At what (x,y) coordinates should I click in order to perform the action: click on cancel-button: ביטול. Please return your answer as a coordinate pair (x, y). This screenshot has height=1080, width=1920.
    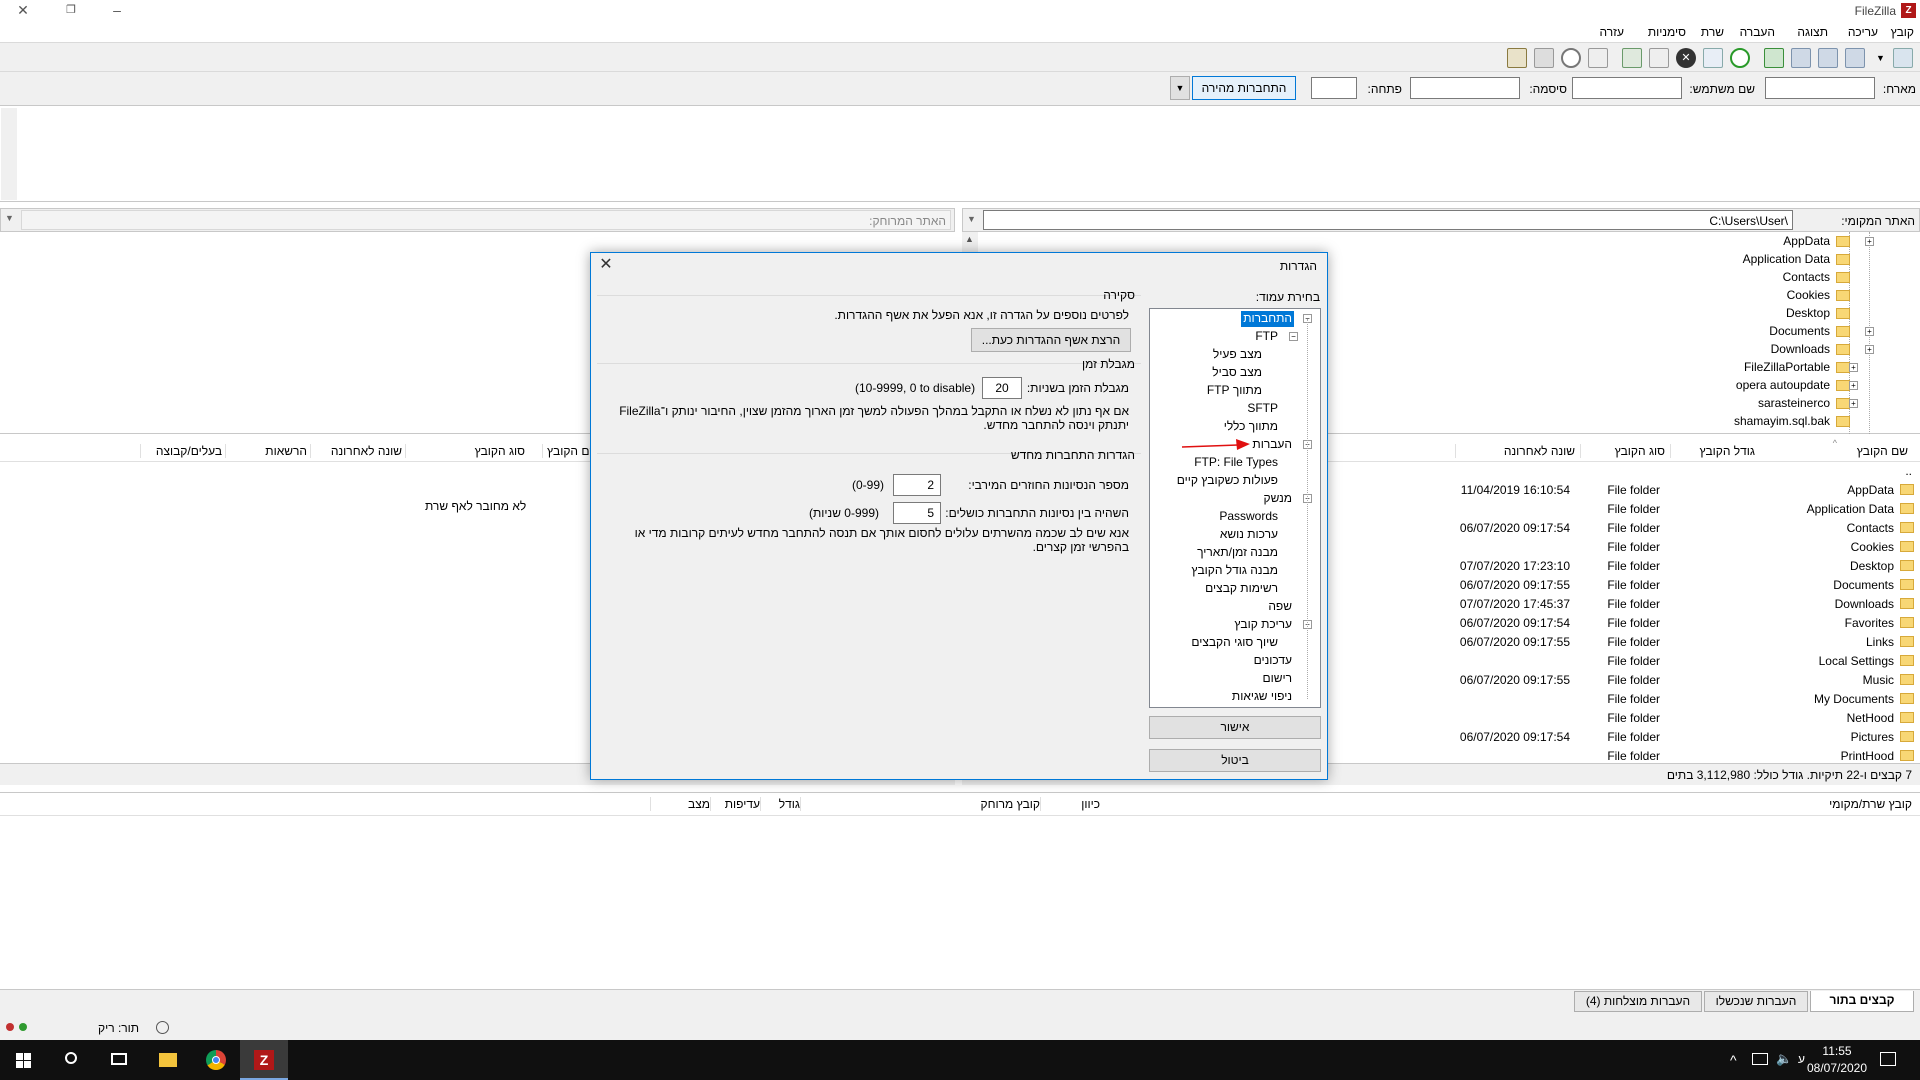
    Looking at the image, I should click on (1235, 760).